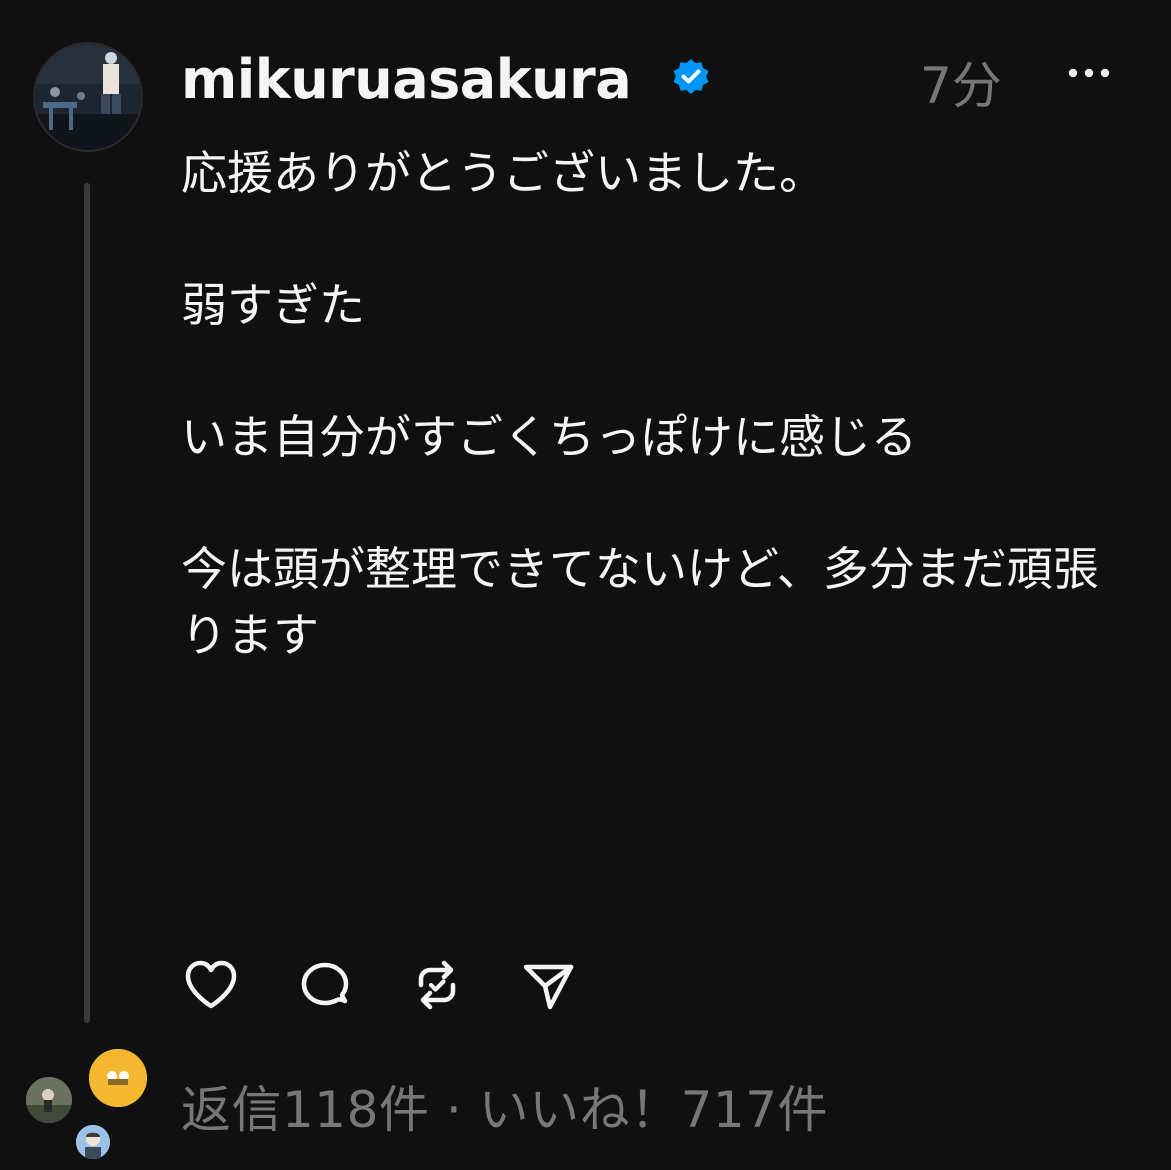 This screenshot has width=1171, height=1170. What do you see at coordinates (504, 1106) in the screenshot?
I see `post-stats: 返信118件 · いいね！717件` at bounding box center [504, 1106].